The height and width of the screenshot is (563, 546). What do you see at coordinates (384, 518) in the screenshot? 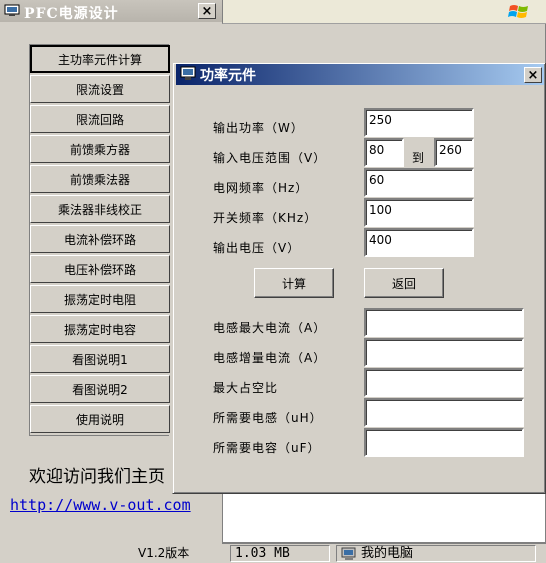
I see `explorer-content-area` at bounding box center [384, 518].